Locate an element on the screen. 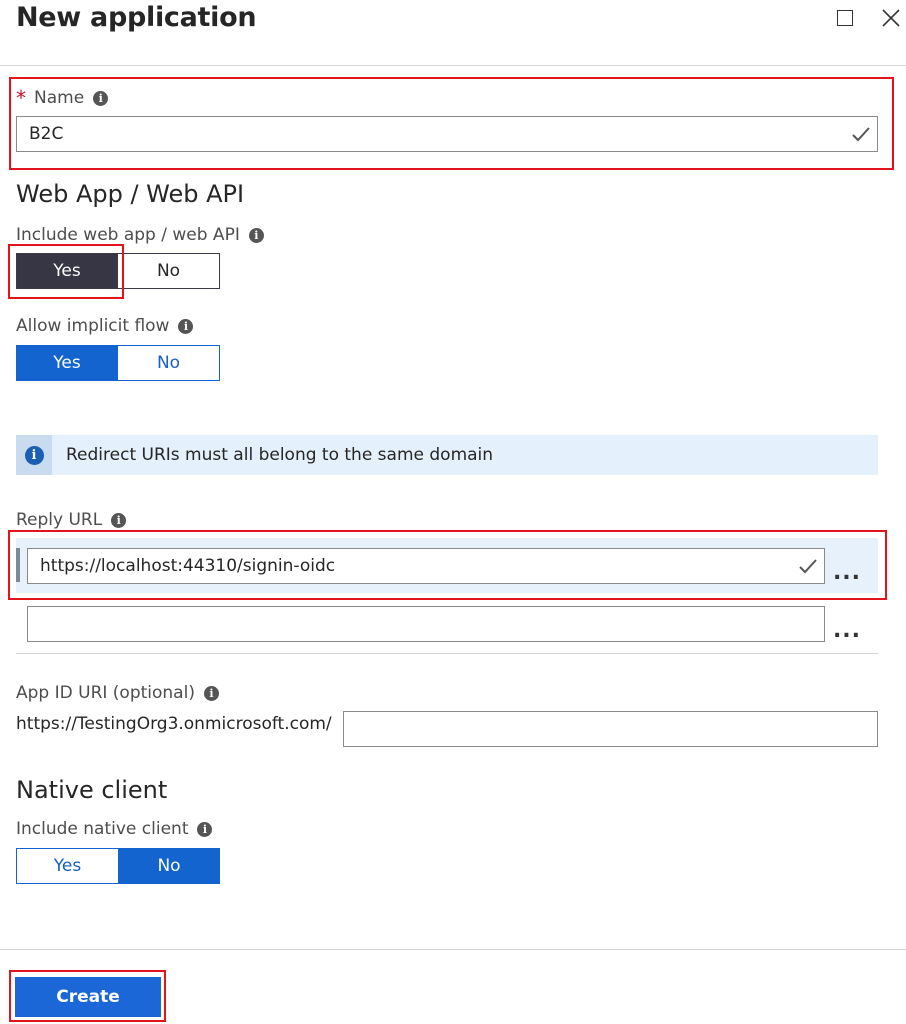 The height and width of the screenshot is (1024, 906). implicit-flow-label: Allow implicit flow i is located at coordinates (105, 326).